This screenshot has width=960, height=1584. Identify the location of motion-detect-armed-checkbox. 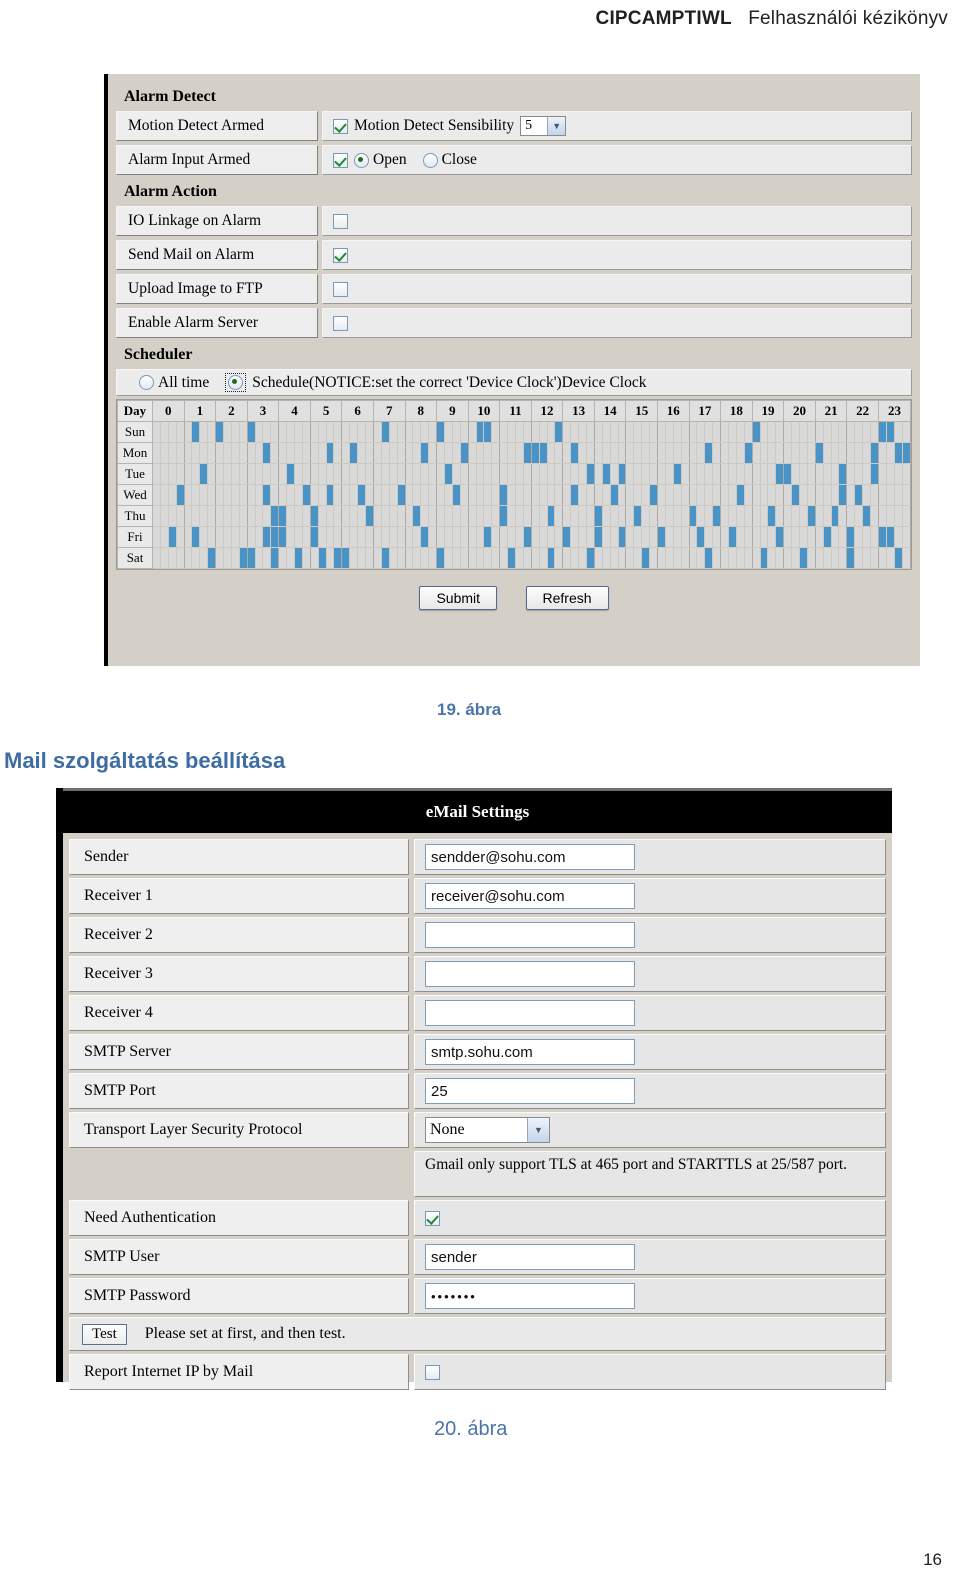
(340, 126).